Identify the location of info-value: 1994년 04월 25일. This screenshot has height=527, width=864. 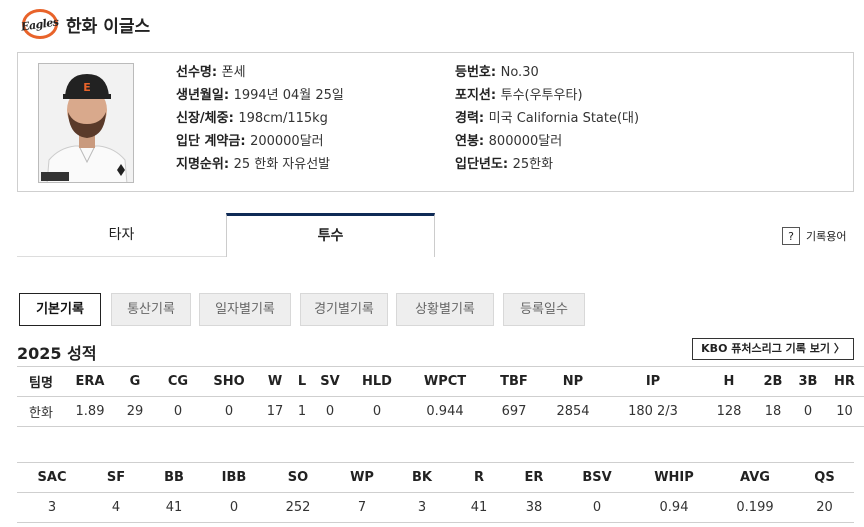
(288, 95).